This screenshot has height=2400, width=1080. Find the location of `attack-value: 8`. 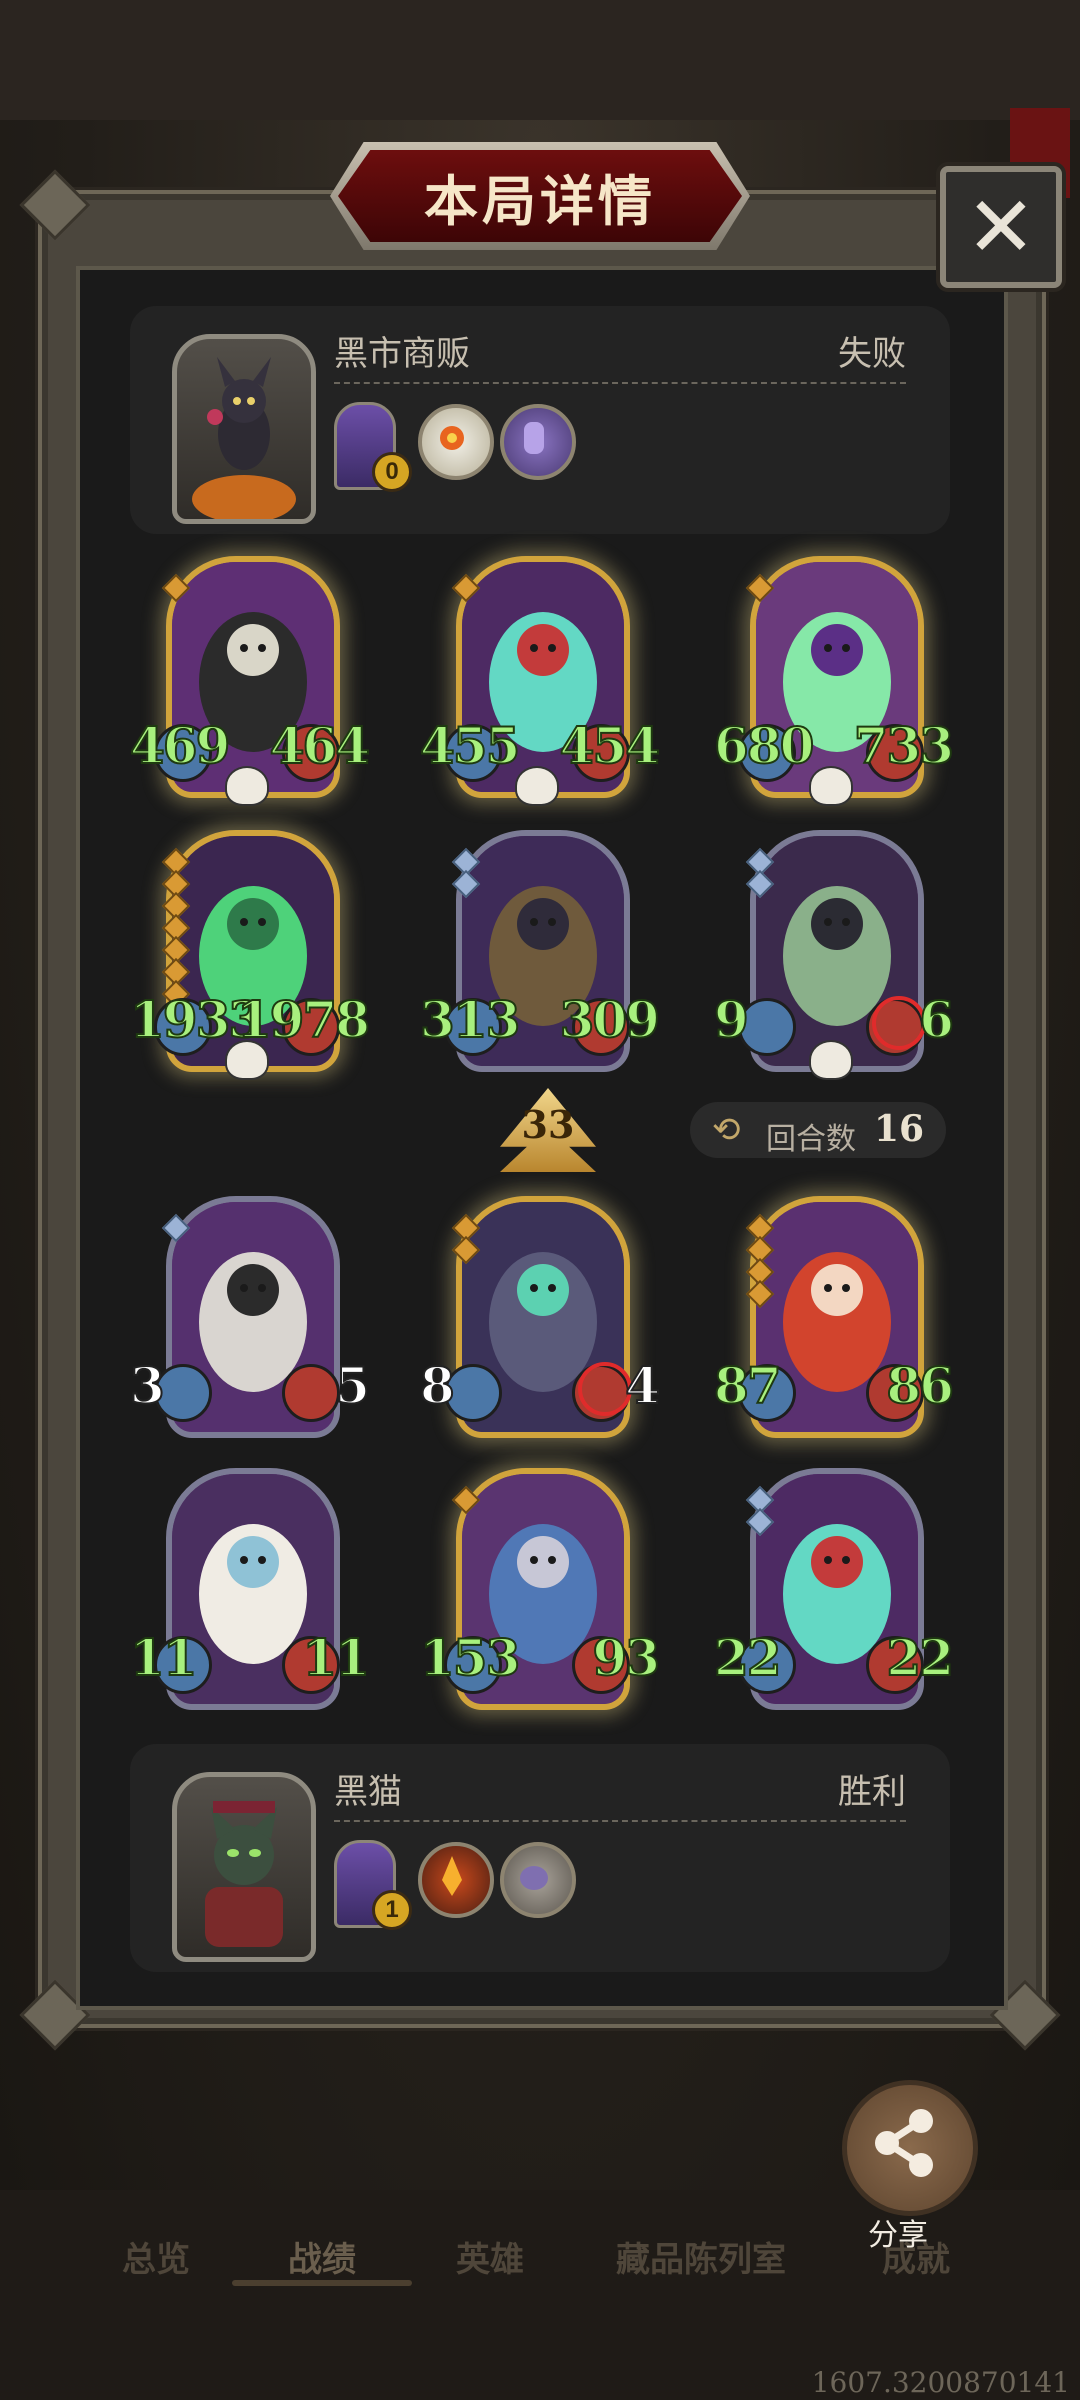

attack-value: 8 is located at coordinates (437, 1385).